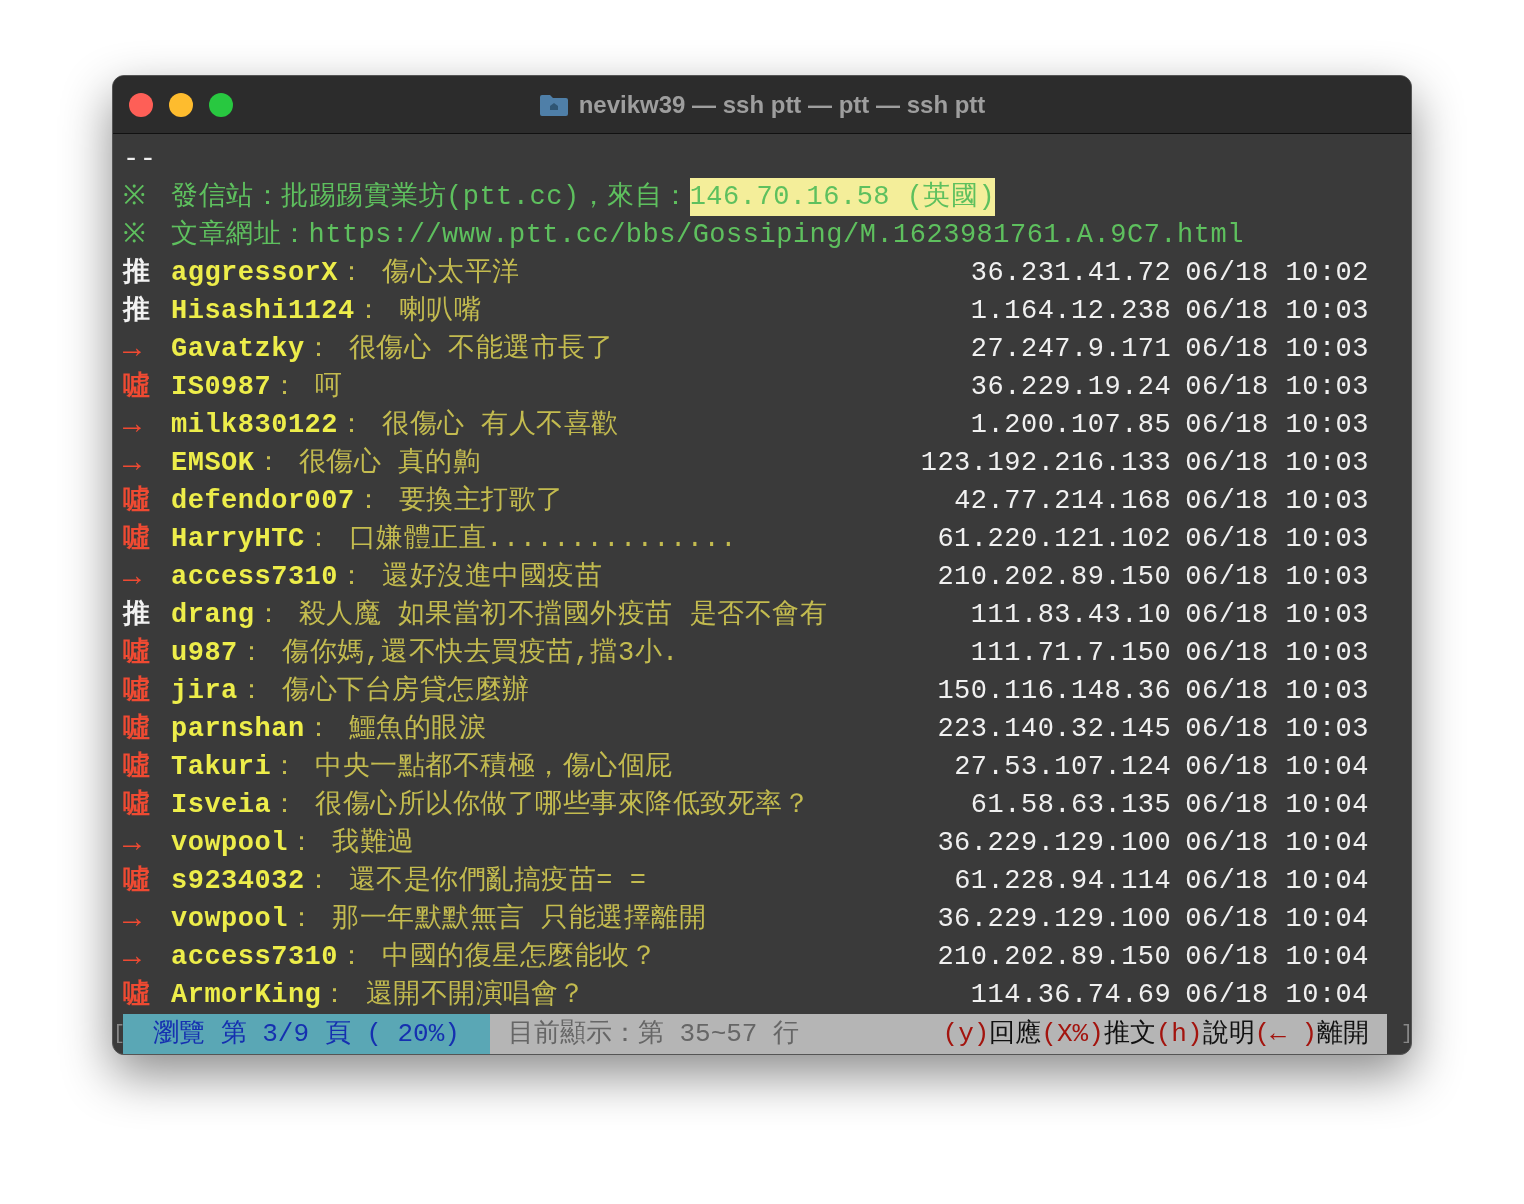  Describe the element at coordinates (307, 387) in the screenshot. I see `comment-text: ： 呵` at that location.